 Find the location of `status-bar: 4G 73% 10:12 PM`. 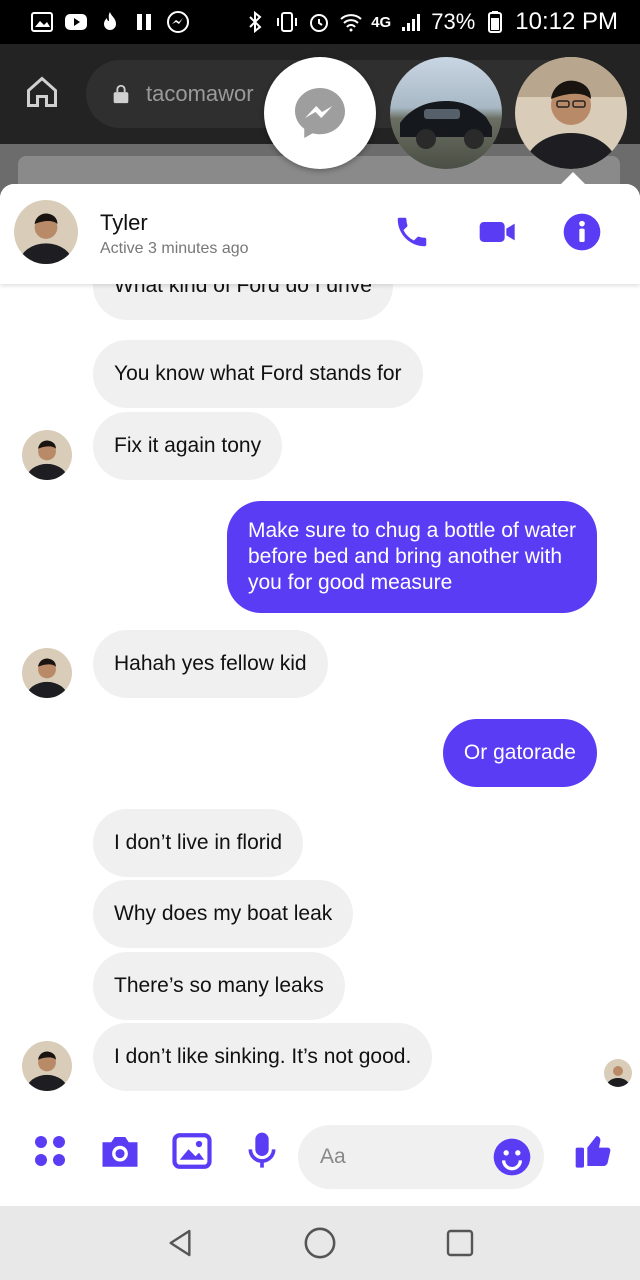

status-bar: 4G 73% 10:12 PM is located at coordinates (320, 22).